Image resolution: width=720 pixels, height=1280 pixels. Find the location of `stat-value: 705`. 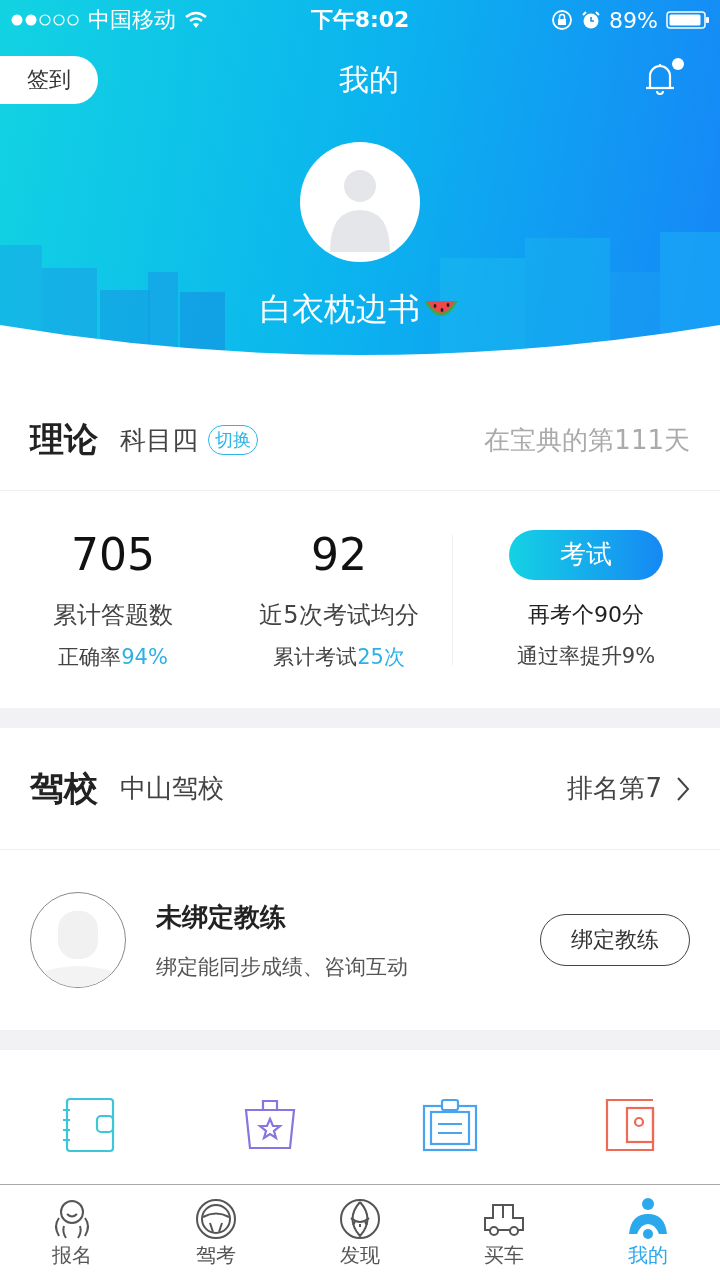

stat-value: 705 is located at coordinates (113, 555).